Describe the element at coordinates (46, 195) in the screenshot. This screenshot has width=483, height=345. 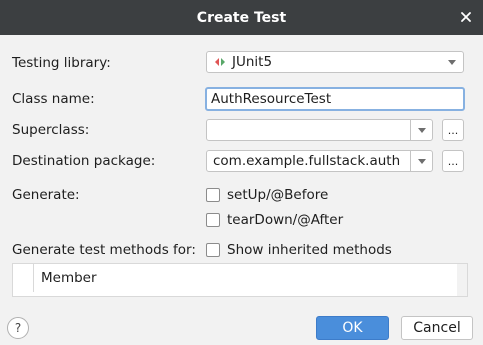
I see `generate-label: Generate:` at that location.